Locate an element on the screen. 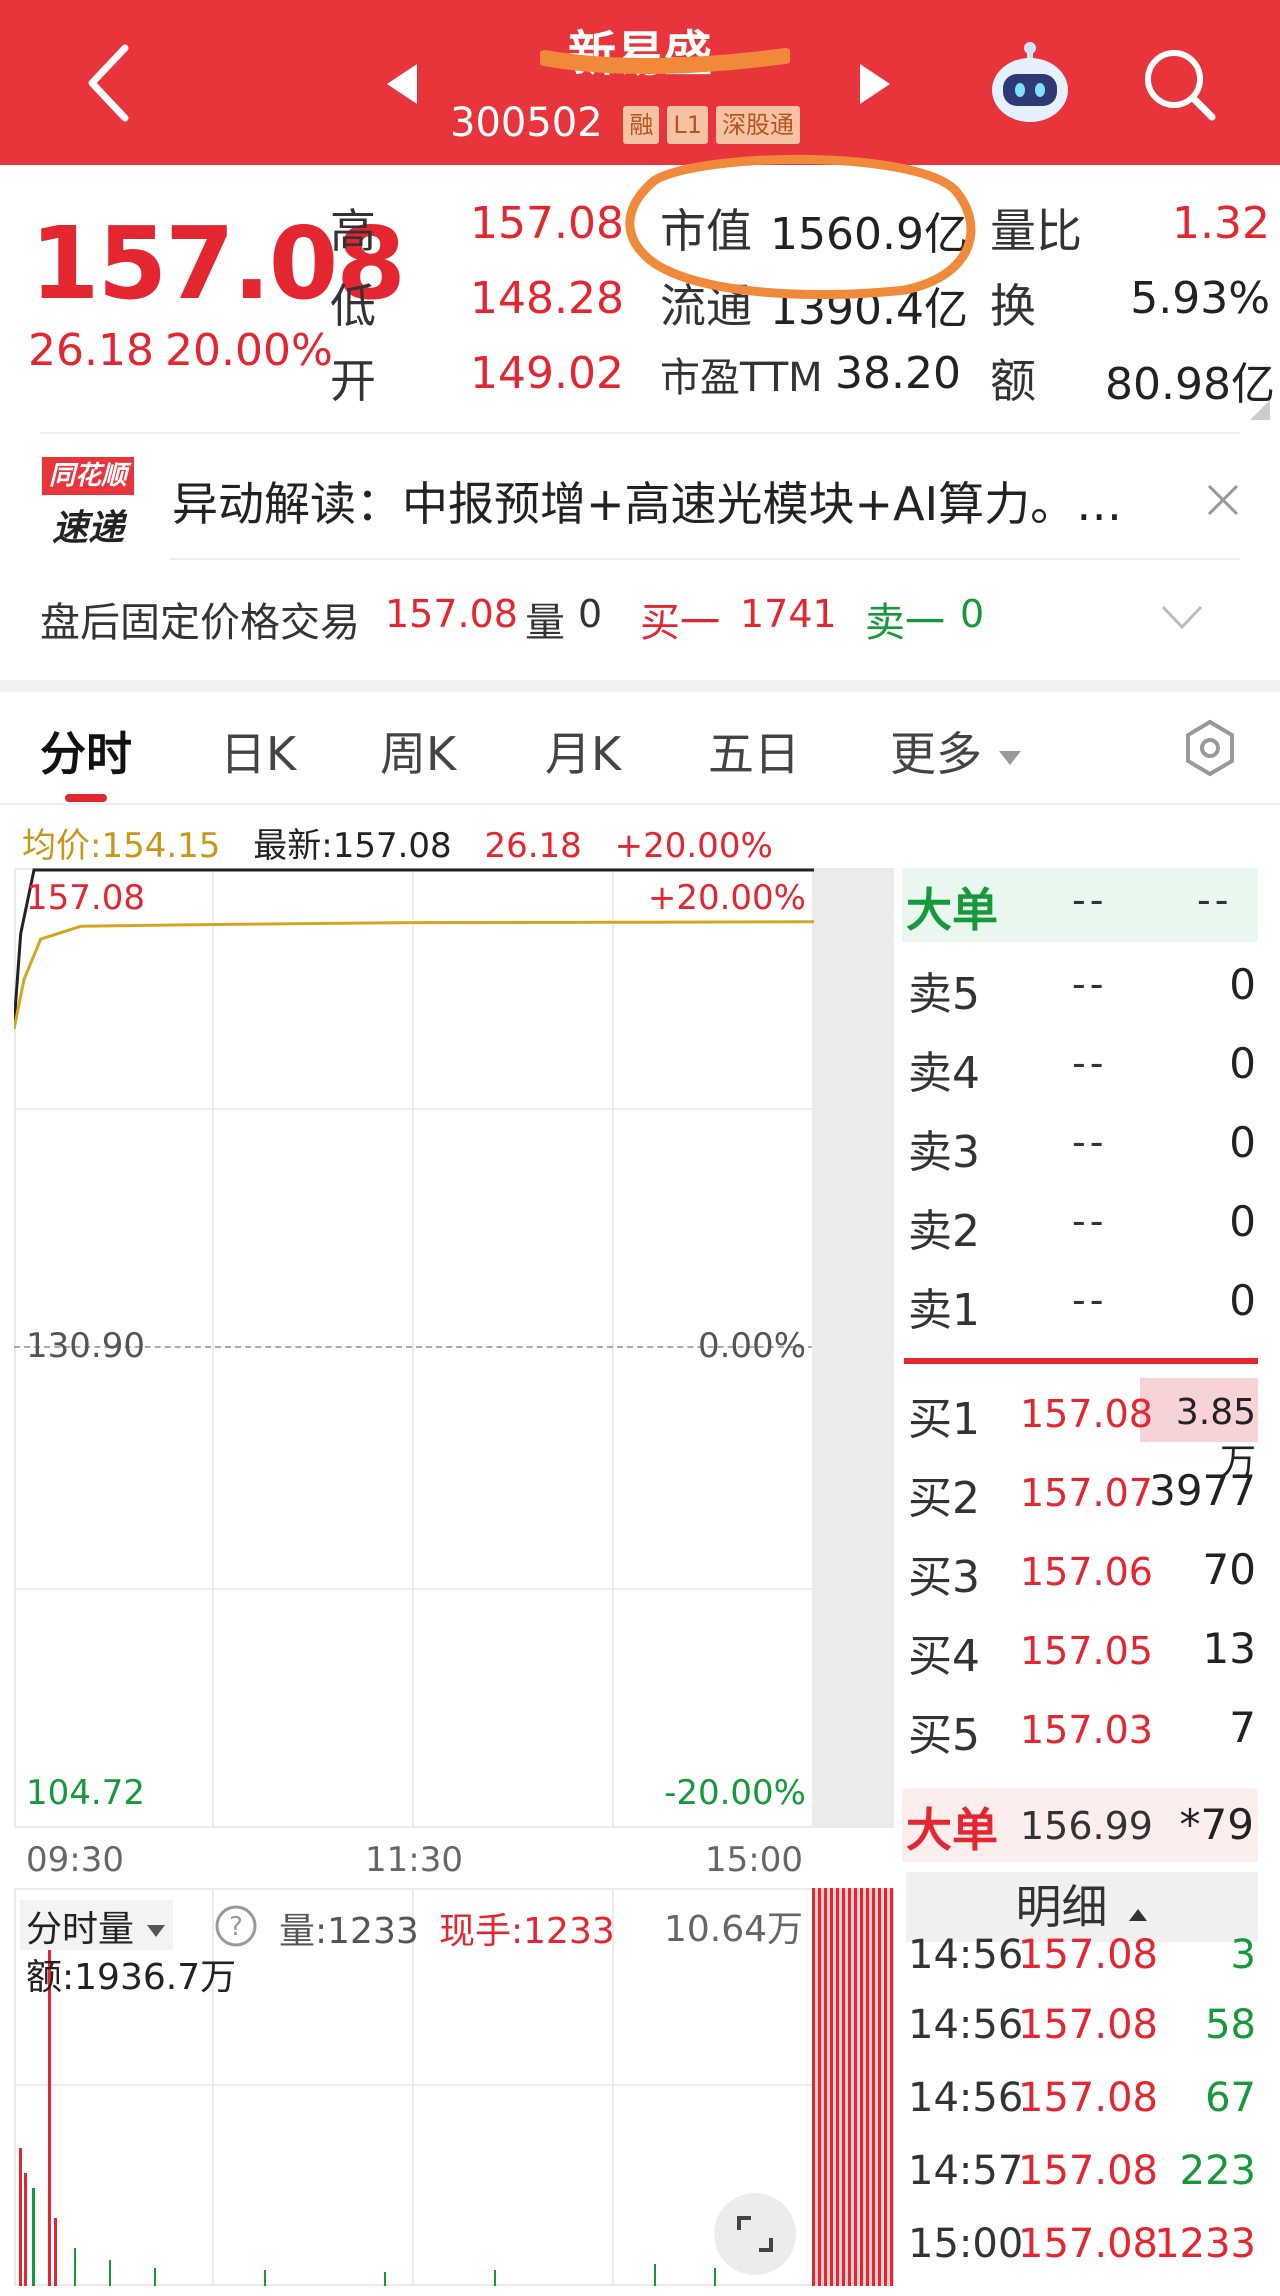  sell2-label: 卖2 is located at coordinates (944, 1231).